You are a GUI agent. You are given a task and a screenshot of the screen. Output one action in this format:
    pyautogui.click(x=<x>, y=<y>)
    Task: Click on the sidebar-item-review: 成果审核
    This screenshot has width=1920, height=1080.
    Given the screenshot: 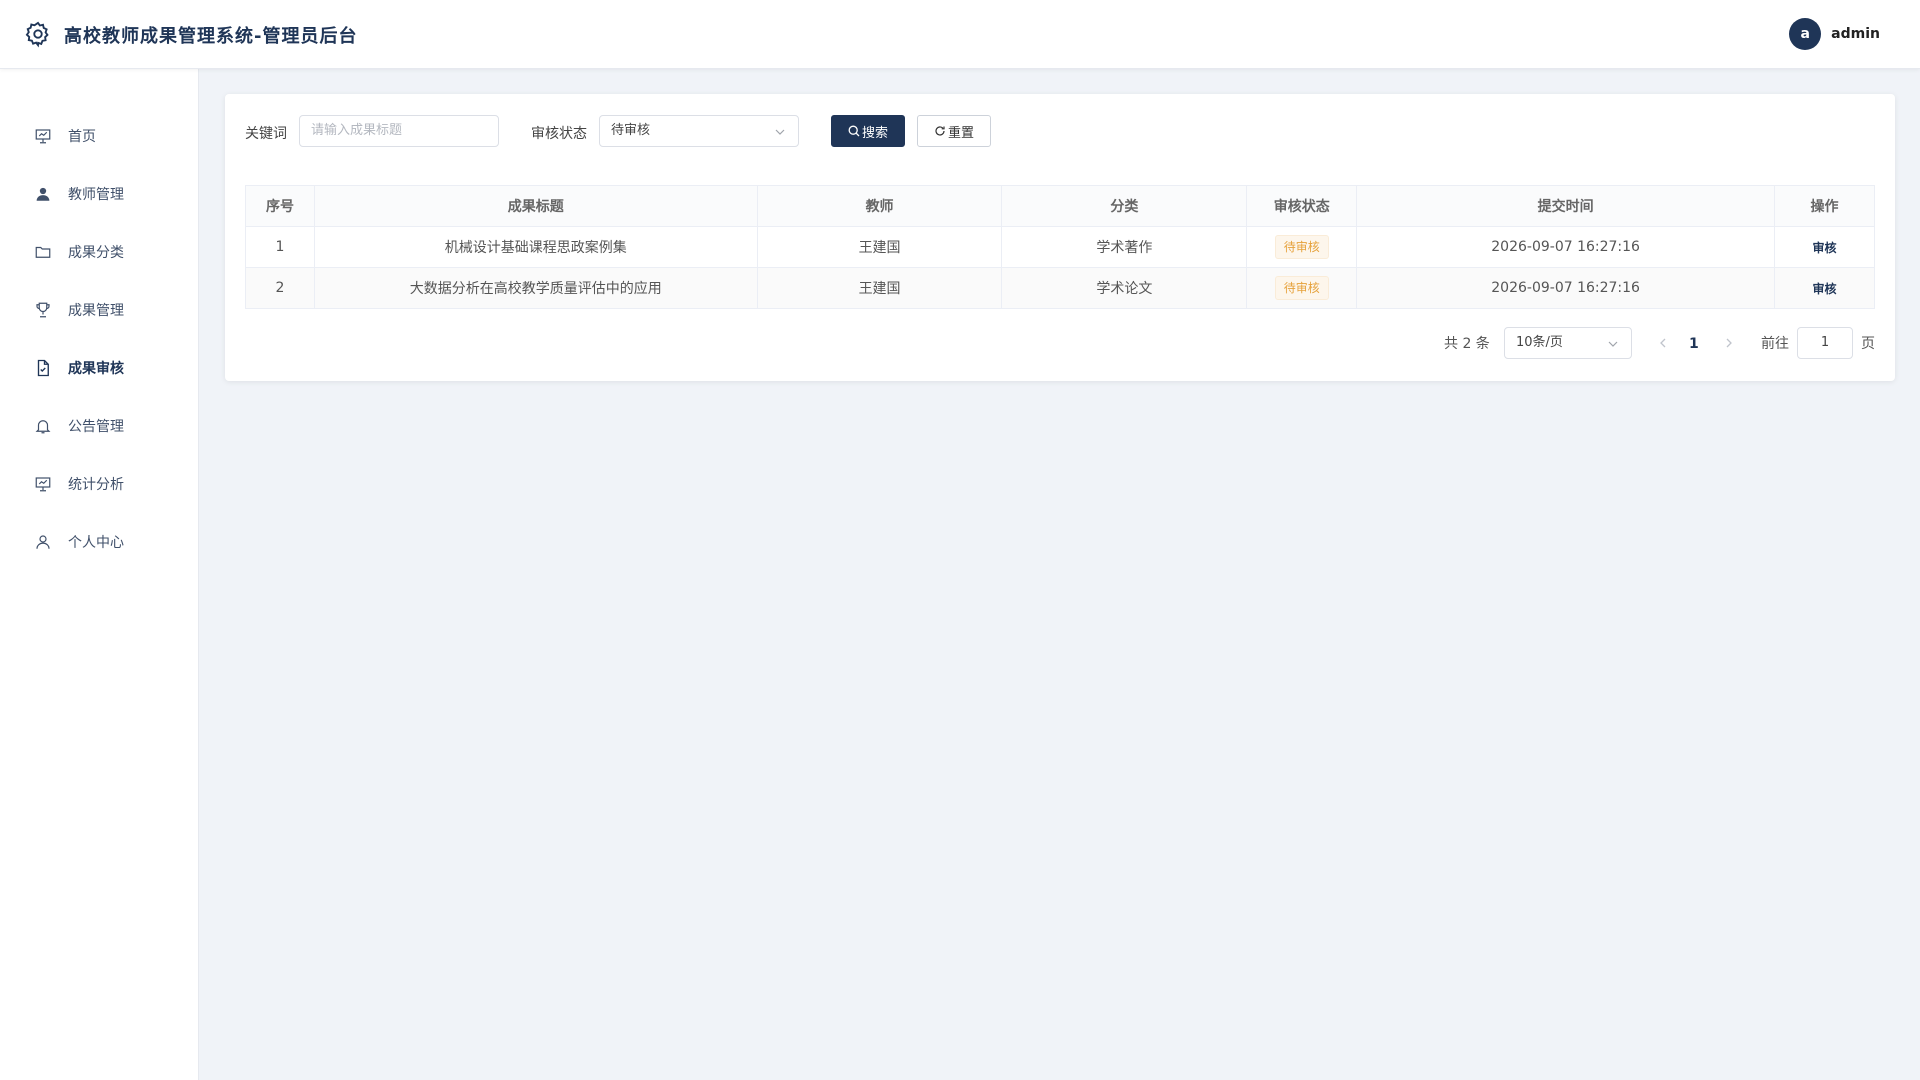 What is the action you would take?
    pyautogui.click(x=99, y=368)
    